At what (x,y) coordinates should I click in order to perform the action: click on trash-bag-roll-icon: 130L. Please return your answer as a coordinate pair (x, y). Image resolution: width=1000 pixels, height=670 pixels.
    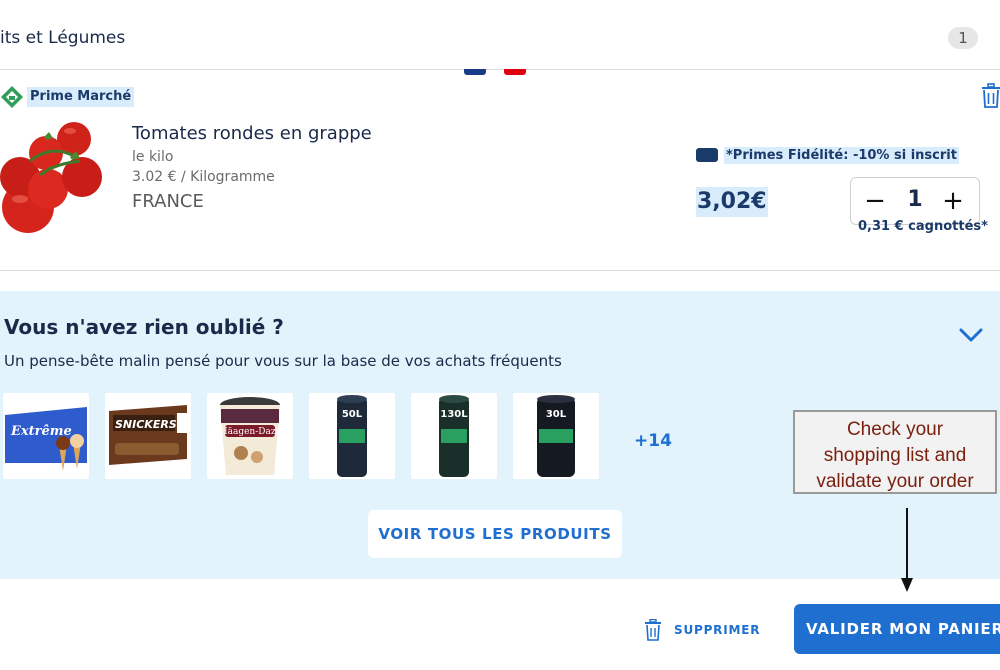
    Looking at the image, I should click on (454, 436).